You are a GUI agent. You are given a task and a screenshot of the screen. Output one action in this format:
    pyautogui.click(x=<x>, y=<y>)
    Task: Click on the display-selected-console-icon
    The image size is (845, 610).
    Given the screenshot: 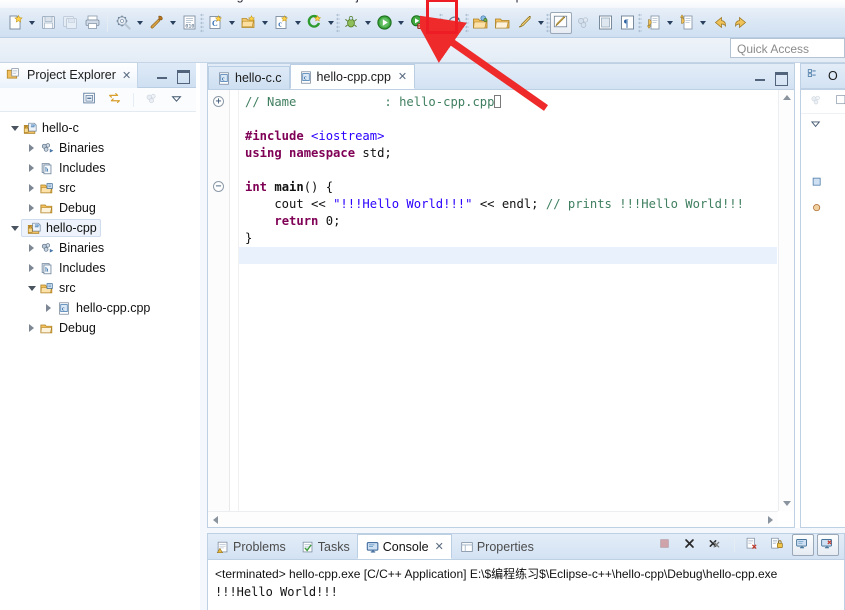 What is the action you would take?
    pyautogui.click(x=828, y=545)
    